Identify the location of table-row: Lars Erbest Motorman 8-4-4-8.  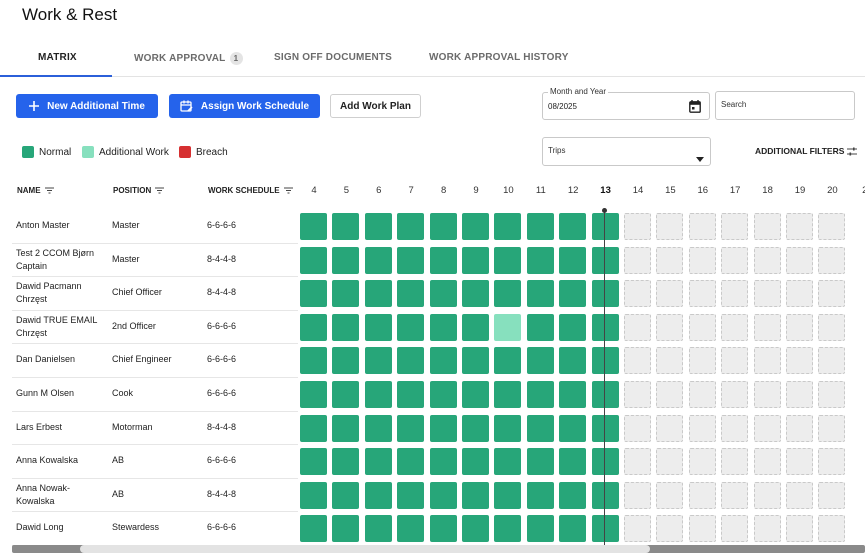
(155, 429).